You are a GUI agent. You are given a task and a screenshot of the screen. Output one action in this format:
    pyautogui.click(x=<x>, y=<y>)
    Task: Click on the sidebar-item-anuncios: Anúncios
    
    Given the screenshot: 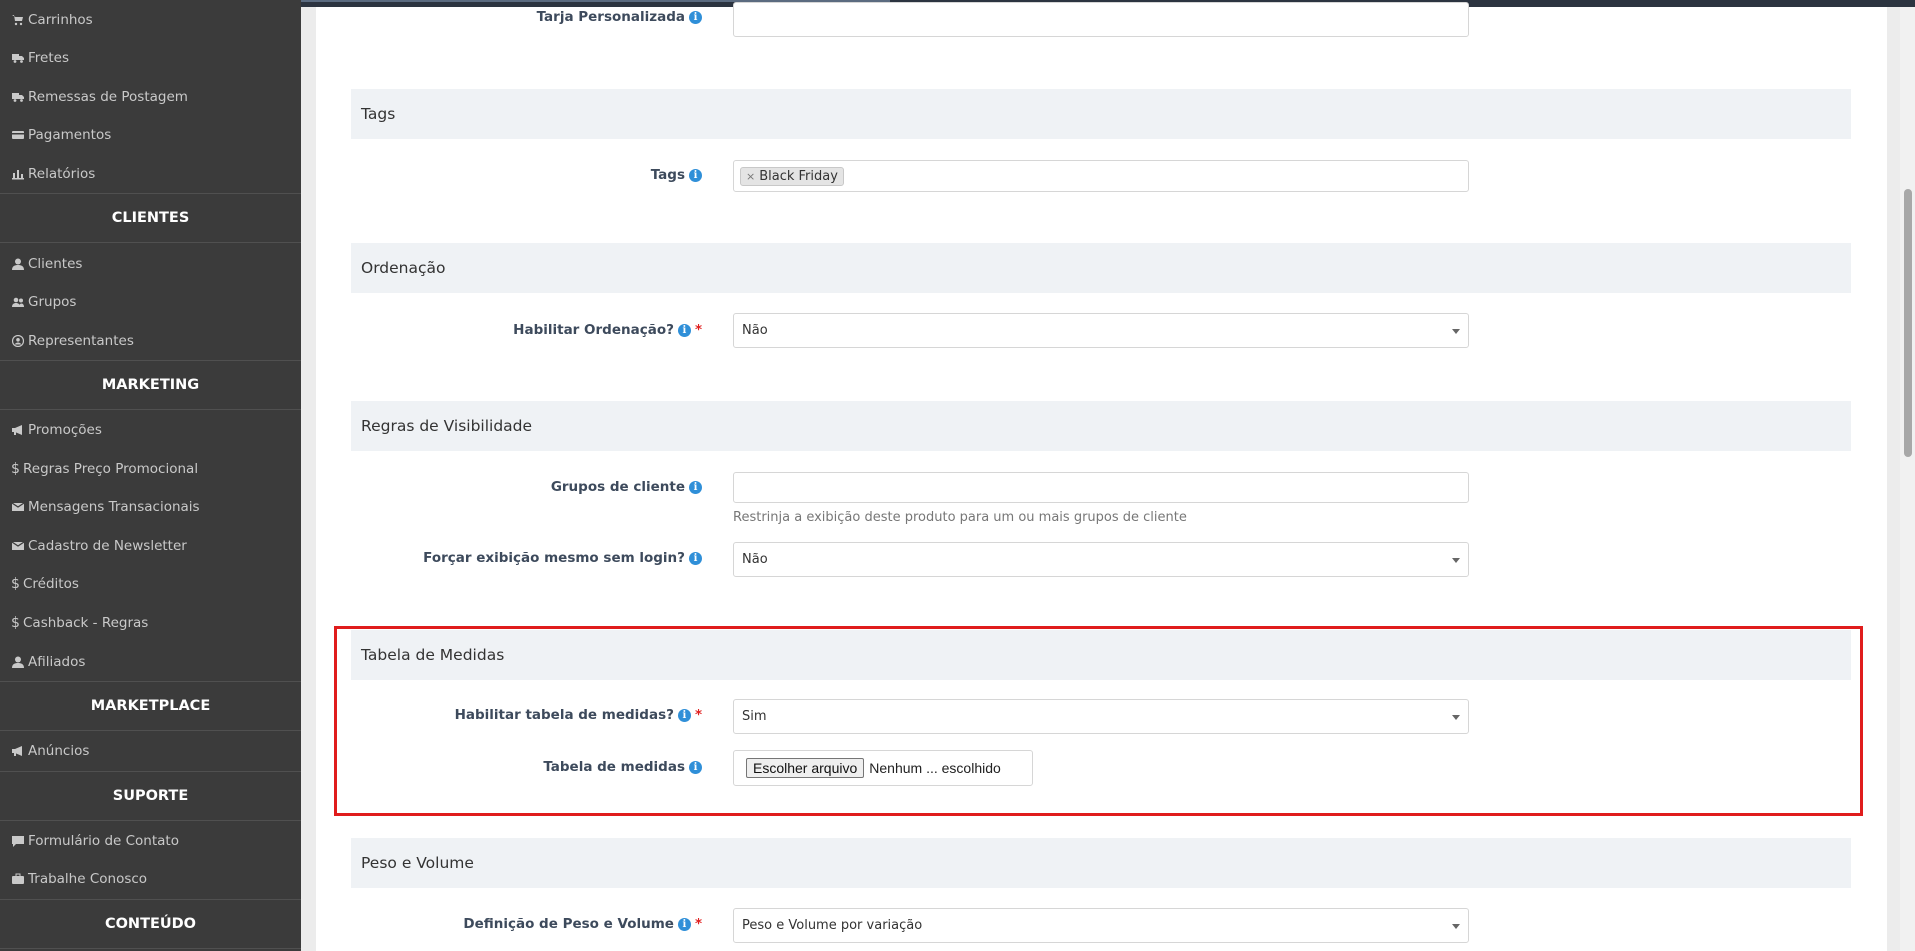 What is the action you would take?
    pyautogui.click(x=150, y=751)
    